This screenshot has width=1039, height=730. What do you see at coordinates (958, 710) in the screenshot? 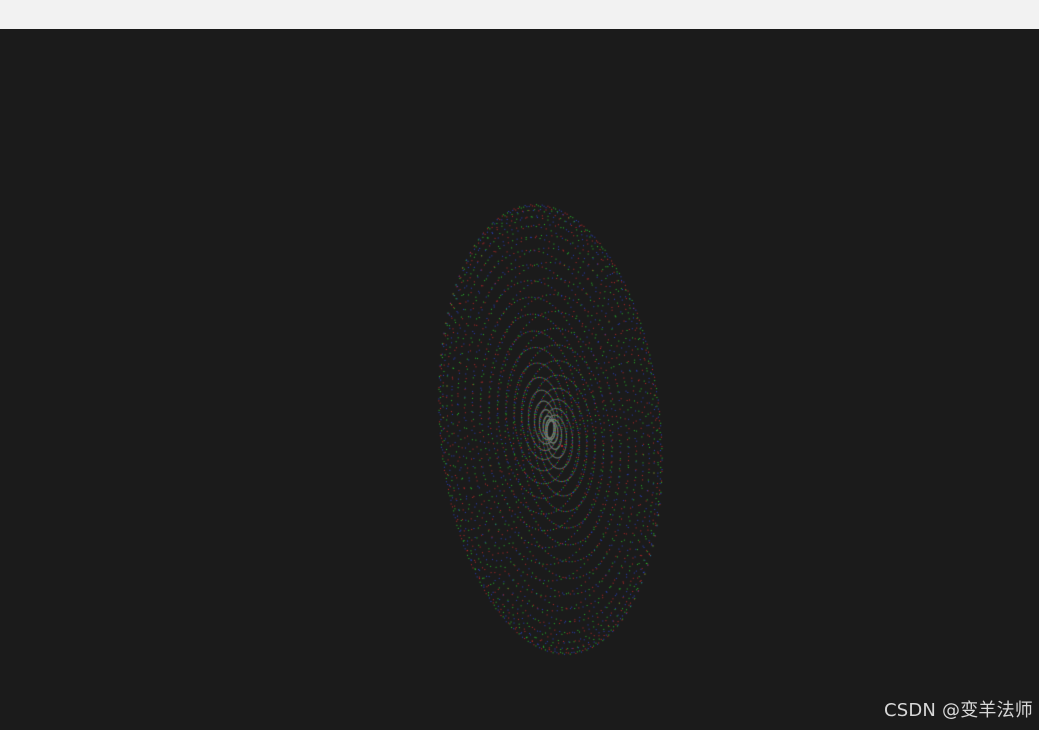
I see `watermark-text: CSDN @变羊法师` at bounding box center [958, 710].